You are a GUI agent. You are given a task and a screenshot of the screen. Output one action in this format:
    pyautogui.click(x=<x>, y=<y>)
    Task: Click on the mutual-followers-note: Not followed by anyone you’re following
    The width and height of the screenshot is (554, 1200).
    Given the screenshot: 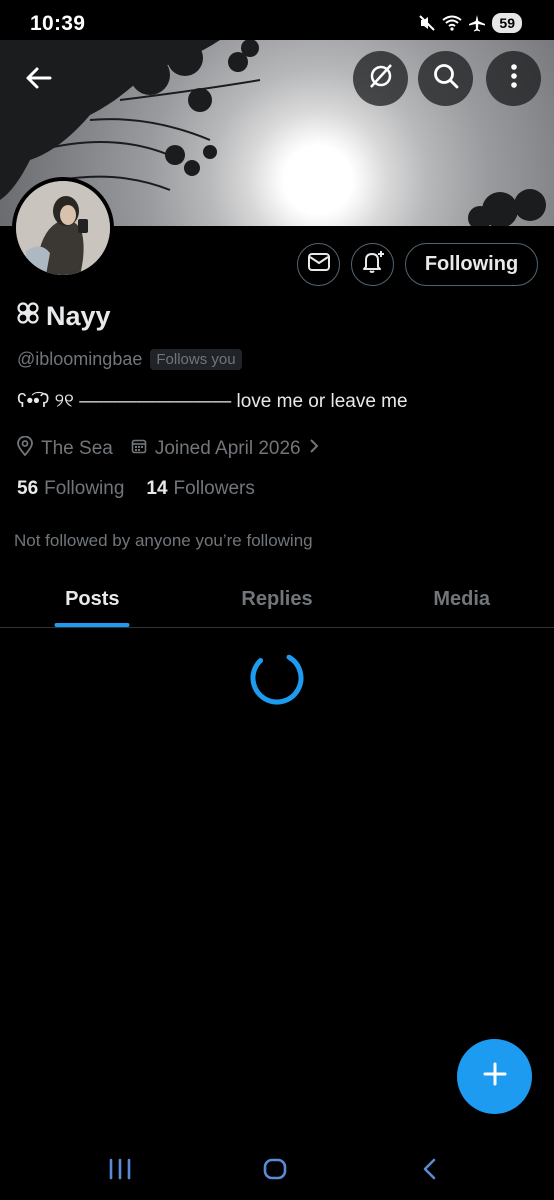 What is the action you would take?
    pyautogui.click(x=163, y=540)
    